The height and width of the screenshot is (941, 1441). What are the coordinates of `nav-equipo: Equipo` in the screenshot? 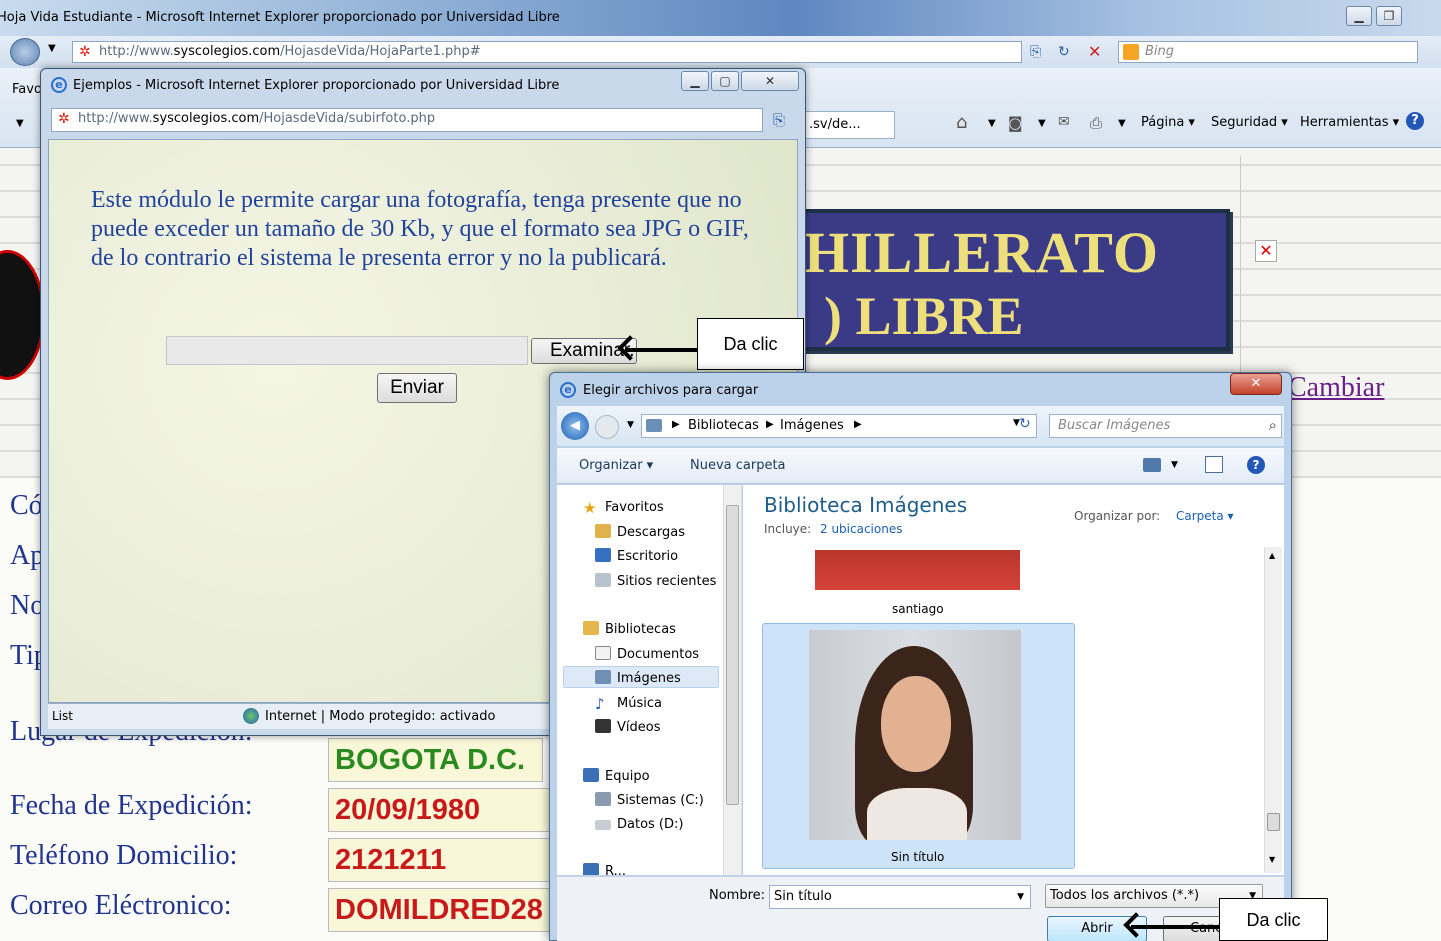 It's located at (616, 776).